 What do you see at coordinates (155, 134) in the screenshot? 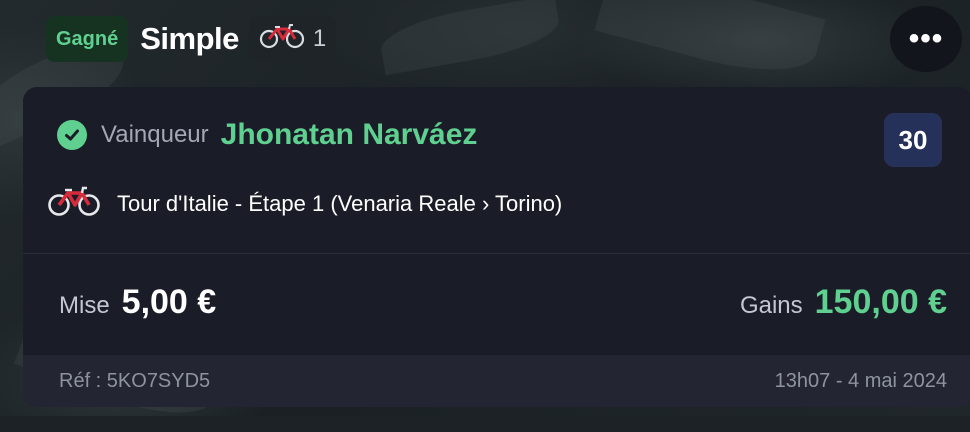
I see `market-label: Vainqueur` at bounding box center [155, 134].